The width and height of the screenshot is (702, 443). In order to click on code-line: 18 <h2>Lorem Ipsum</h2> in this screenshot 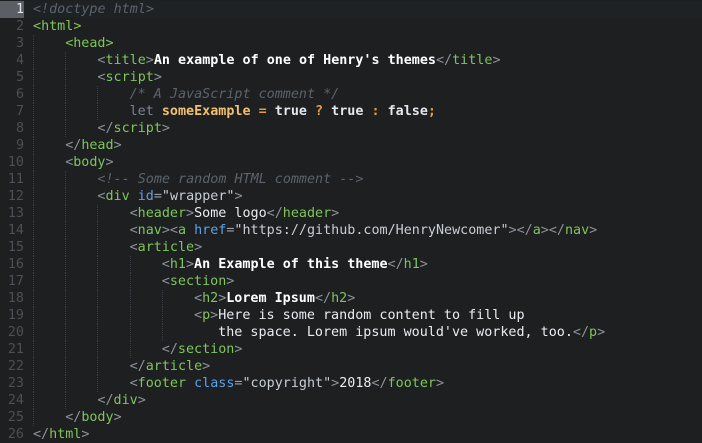, I will do `click(351, 298)`.